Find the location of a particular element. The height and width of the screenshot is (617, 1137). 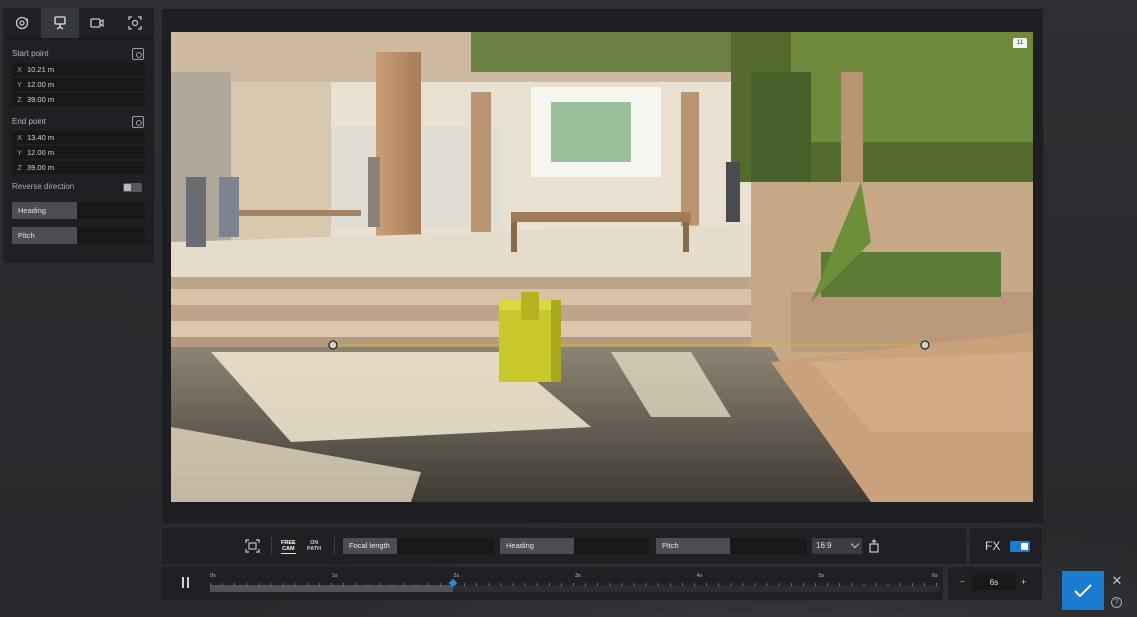

checkmark-icon is located at coordinates (1083, 590).